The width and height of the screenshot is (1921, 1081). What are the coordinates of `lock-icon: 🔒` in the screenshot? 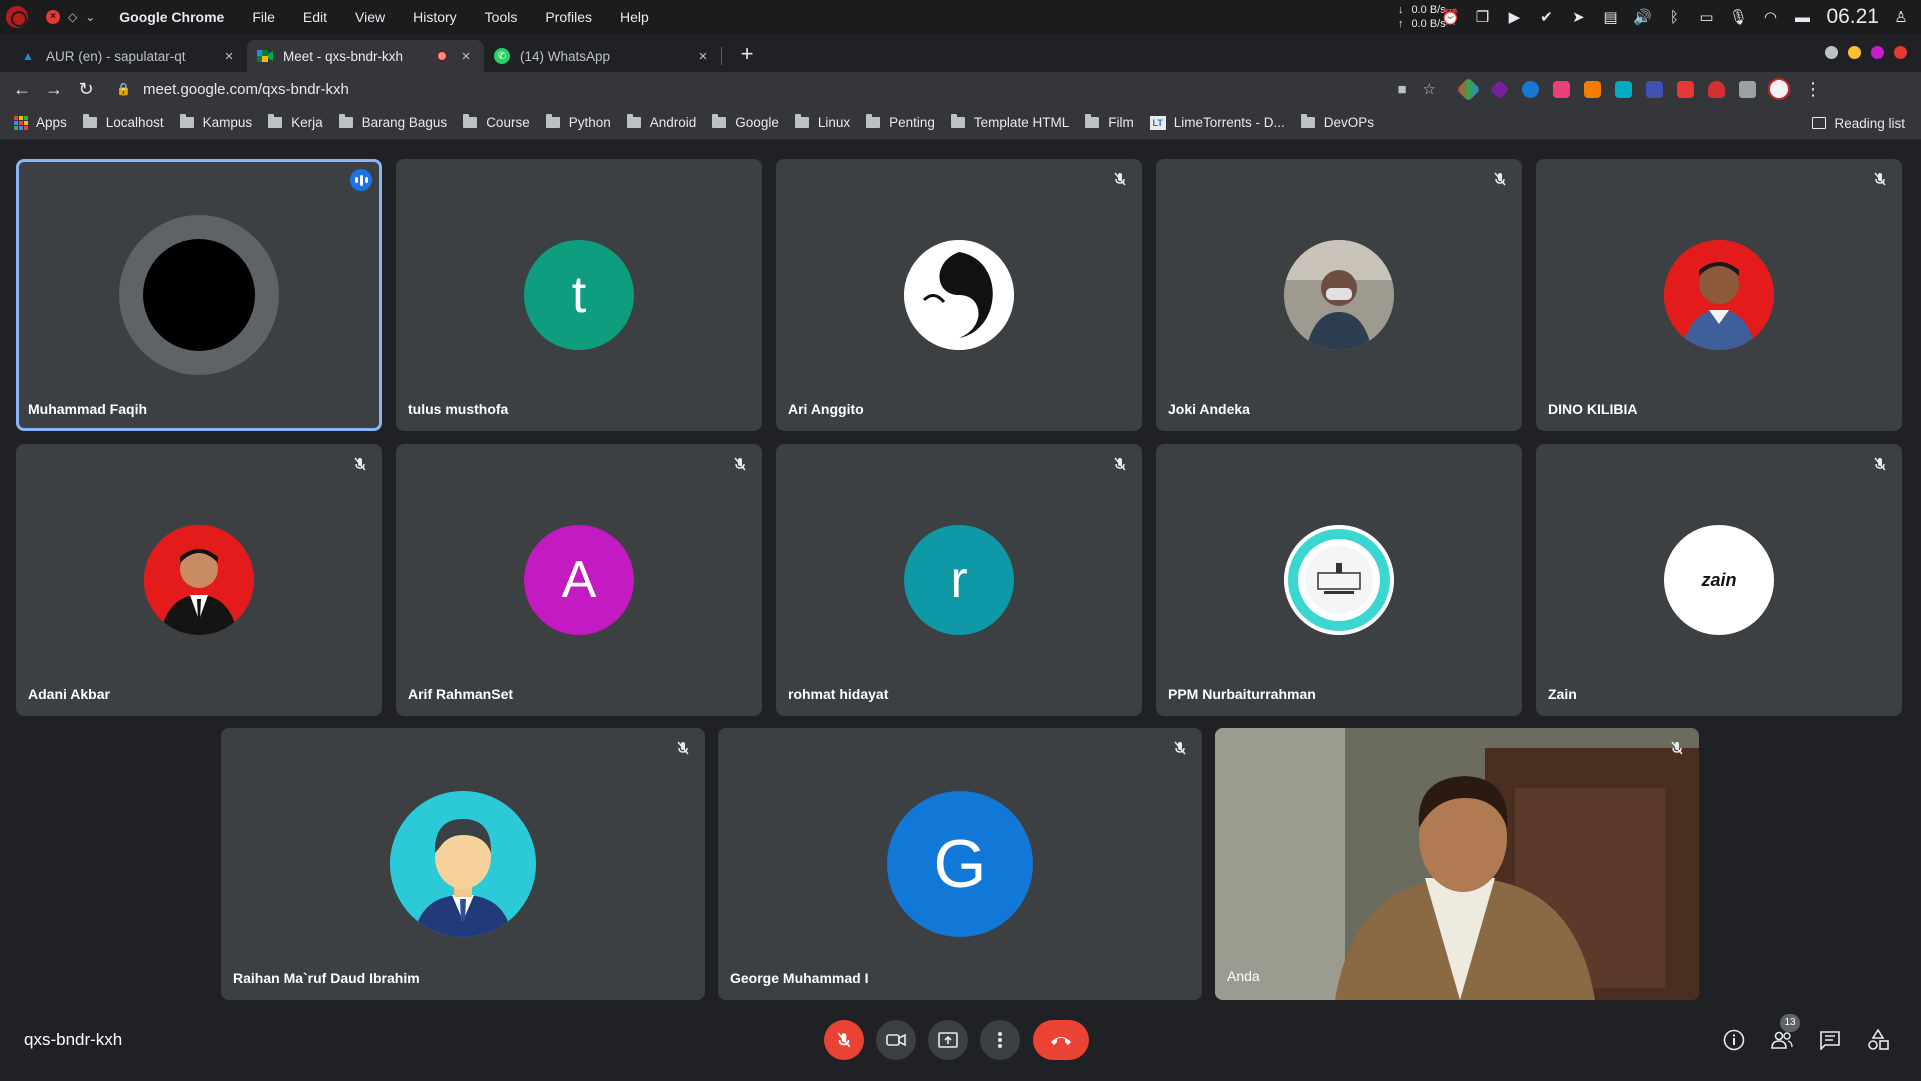 It's located at (123, 89).